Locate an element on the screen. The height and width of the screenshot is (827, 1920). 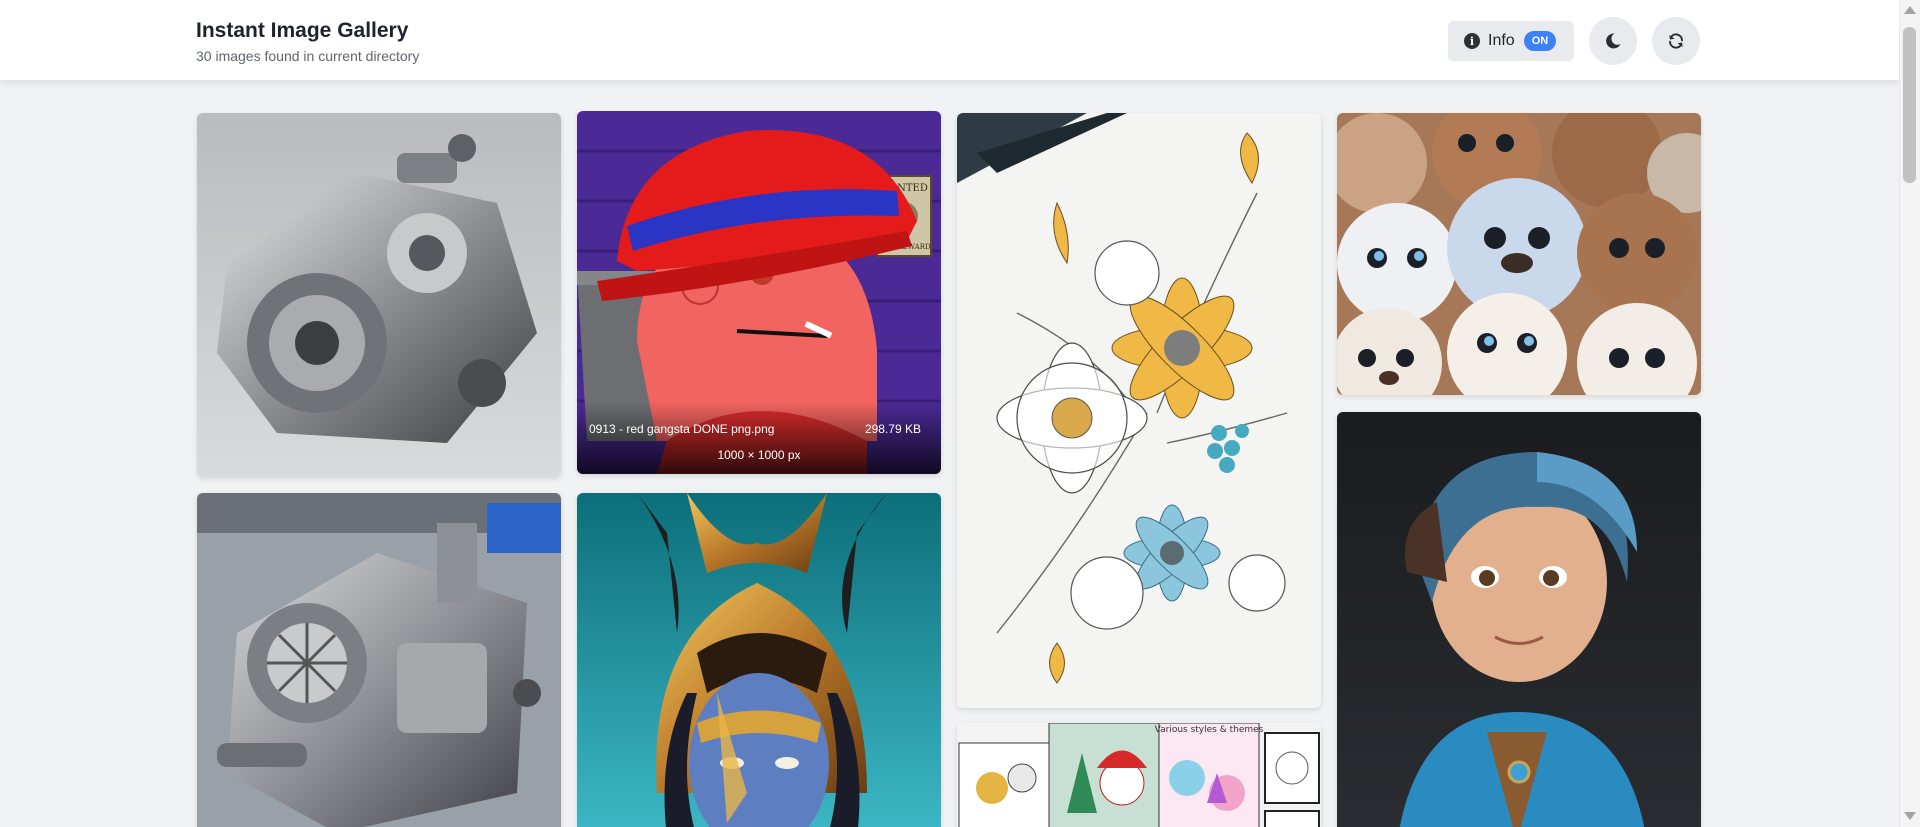
image-file-size: 298.79 KB is located at coordinates (892, 429).